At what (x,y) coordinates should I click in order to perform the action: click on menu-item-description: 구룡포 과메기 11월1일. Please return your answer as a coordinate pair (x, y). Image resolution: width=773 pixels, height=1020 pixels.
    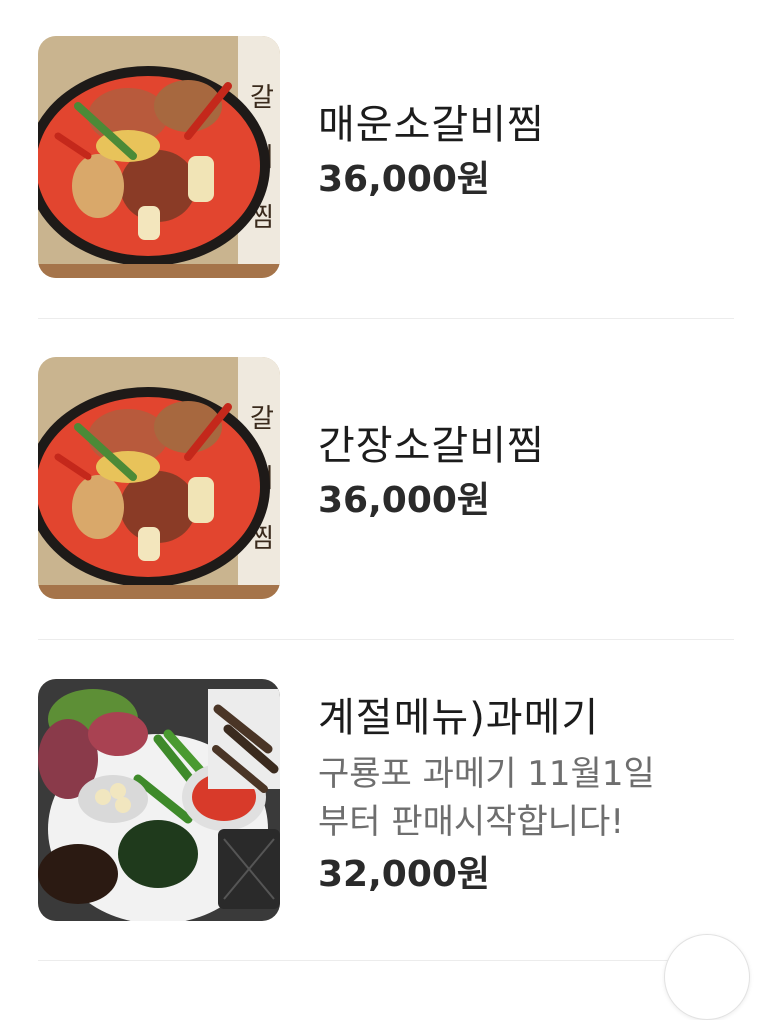
    Looking at the image, I should click on (486, 774).